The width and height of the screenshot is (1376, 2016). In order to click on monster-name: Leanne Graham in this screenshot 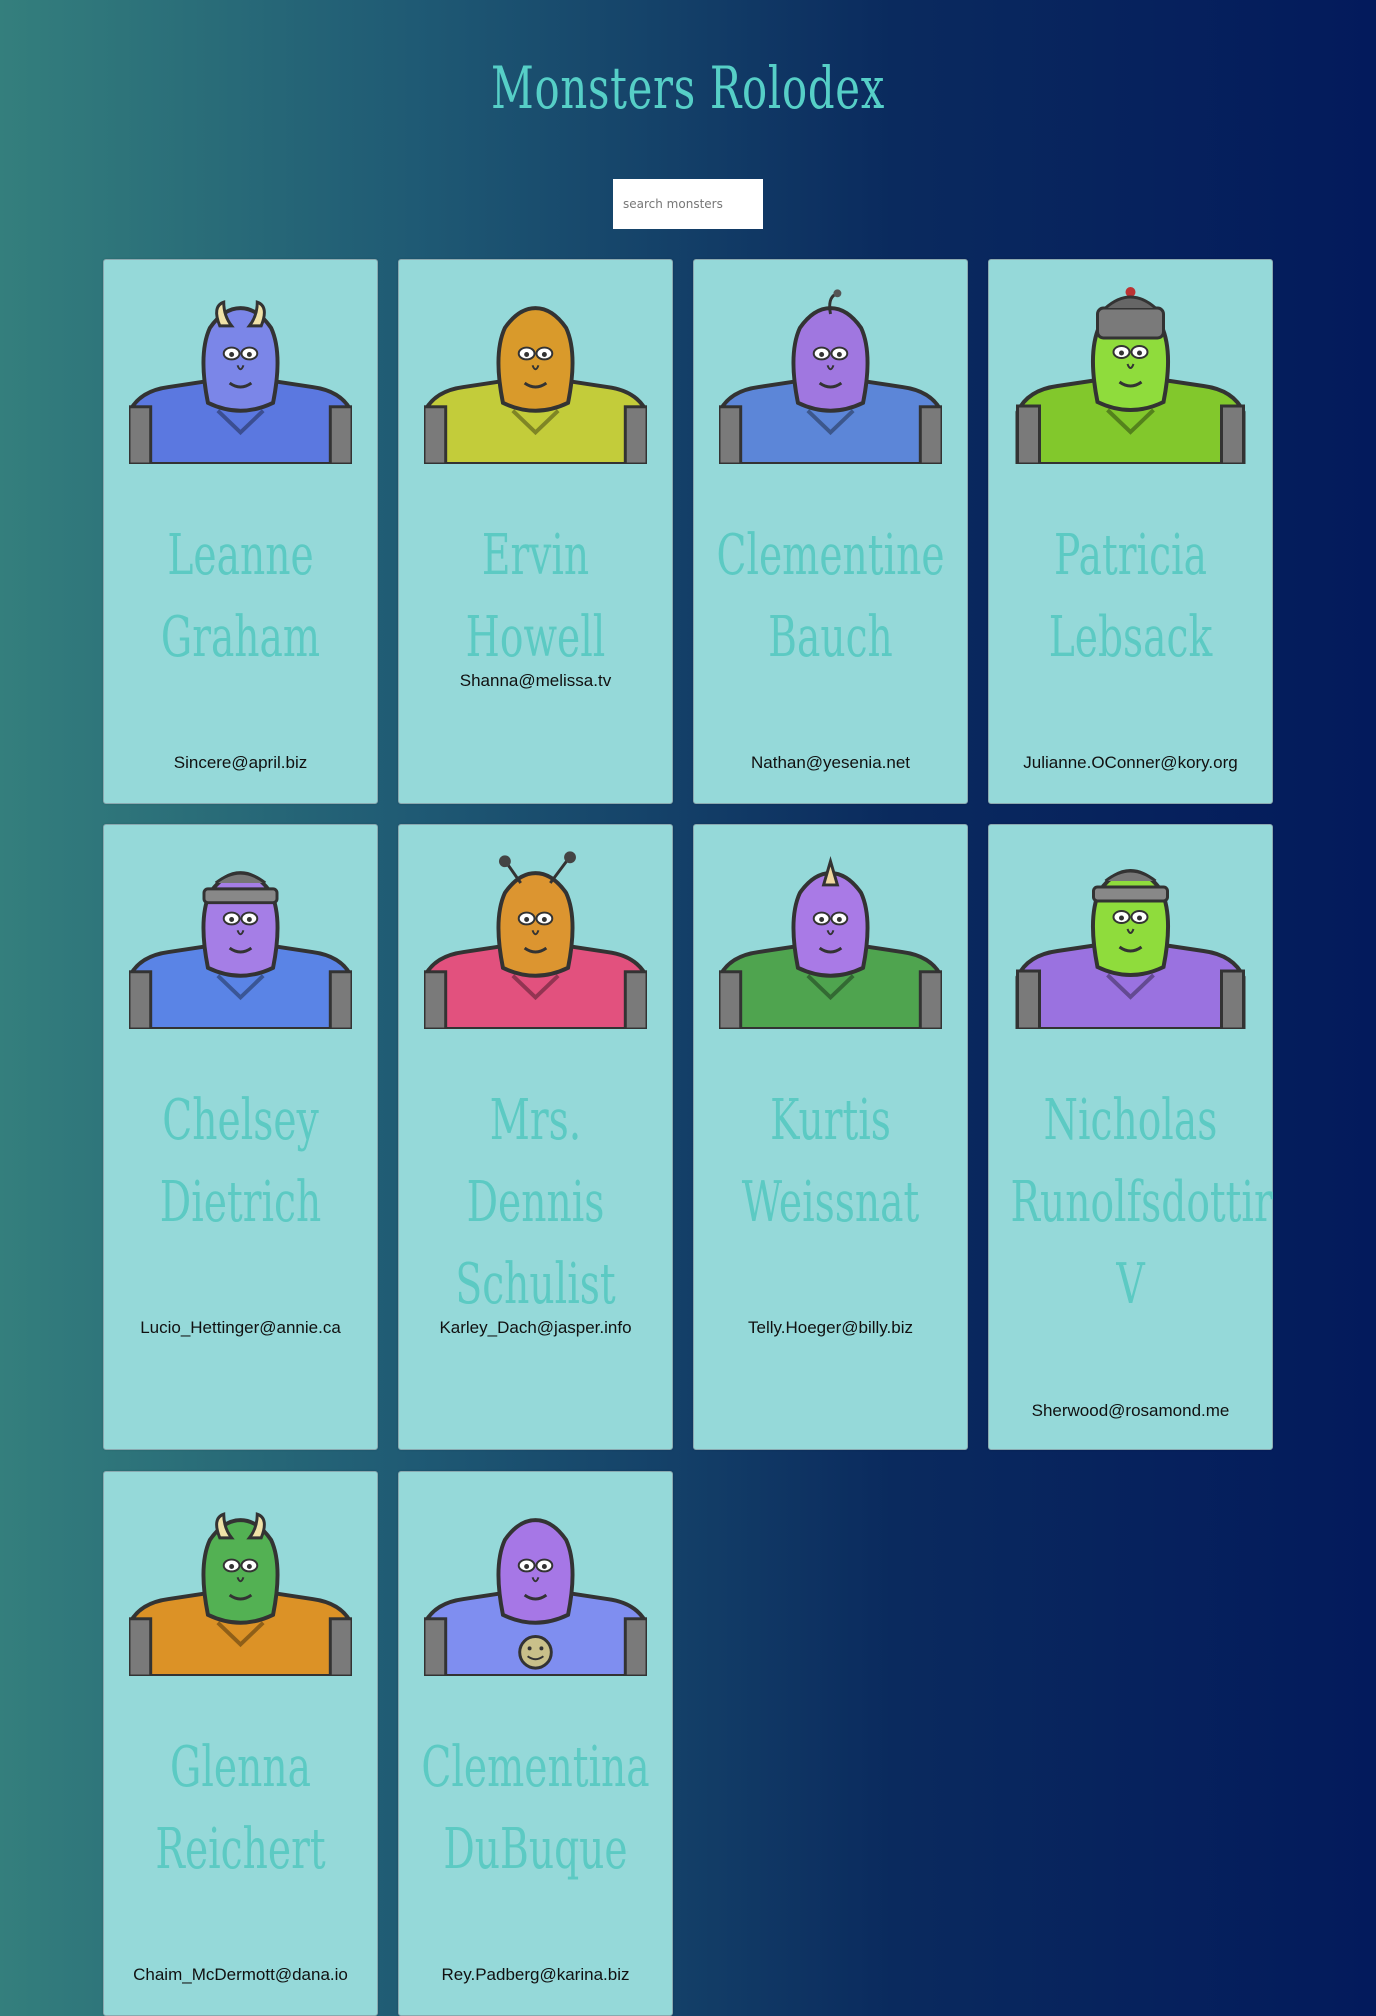, I will do `click(240, 596)`.